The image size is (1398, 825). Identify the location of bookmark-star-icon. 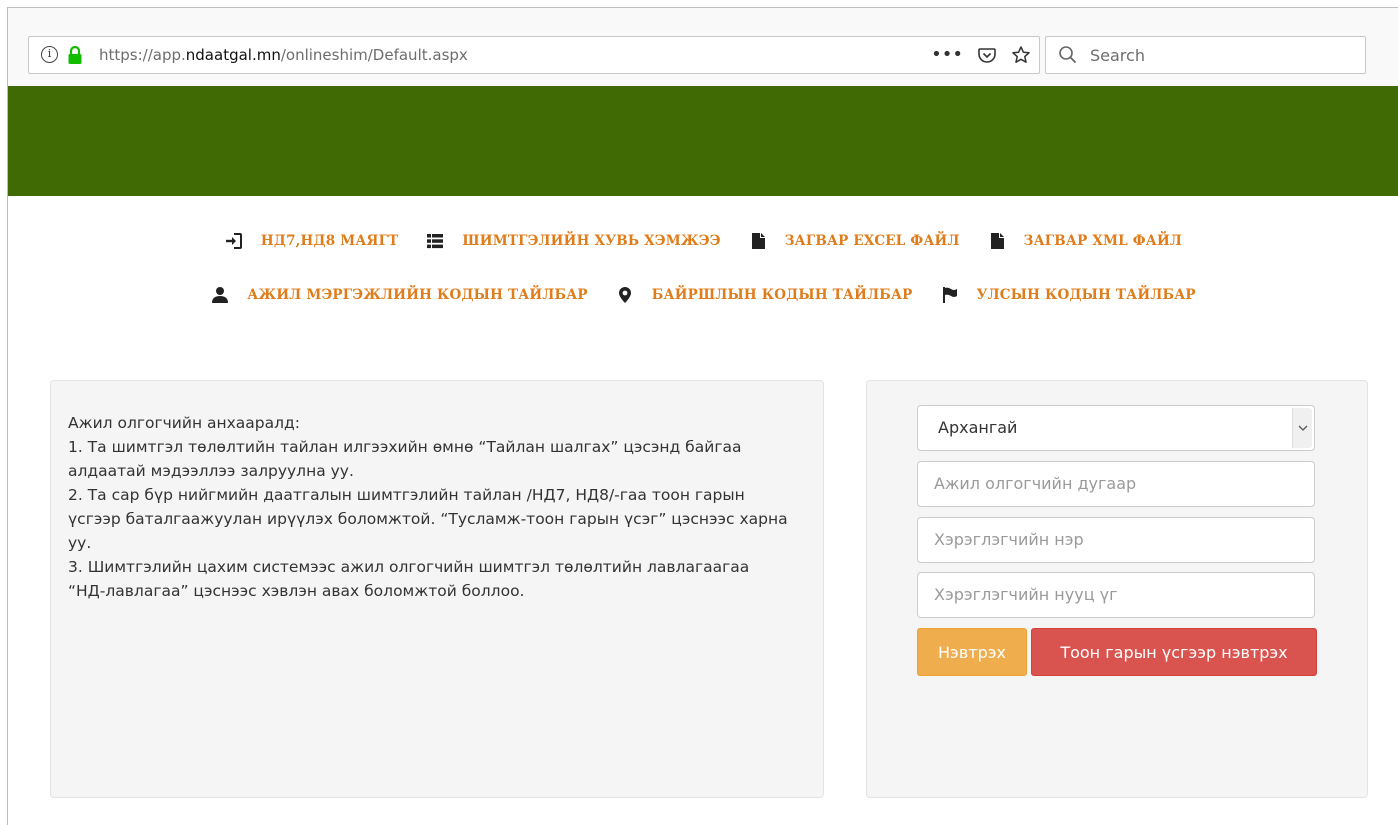
(1021, 55).